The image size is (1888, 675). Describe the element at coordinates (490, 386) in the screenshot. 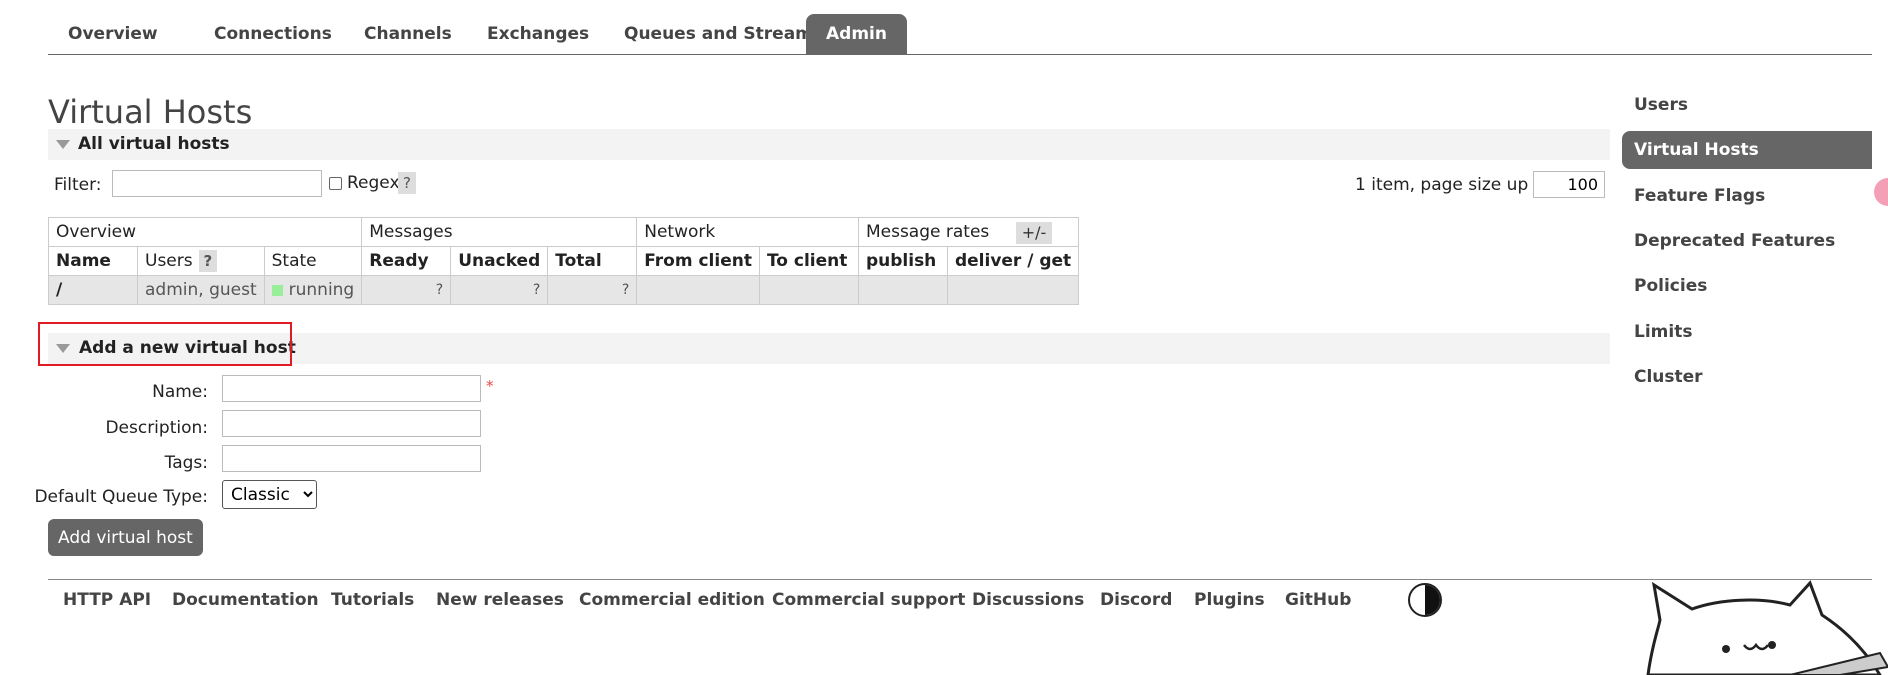

I see `required-mark: *` at that location.